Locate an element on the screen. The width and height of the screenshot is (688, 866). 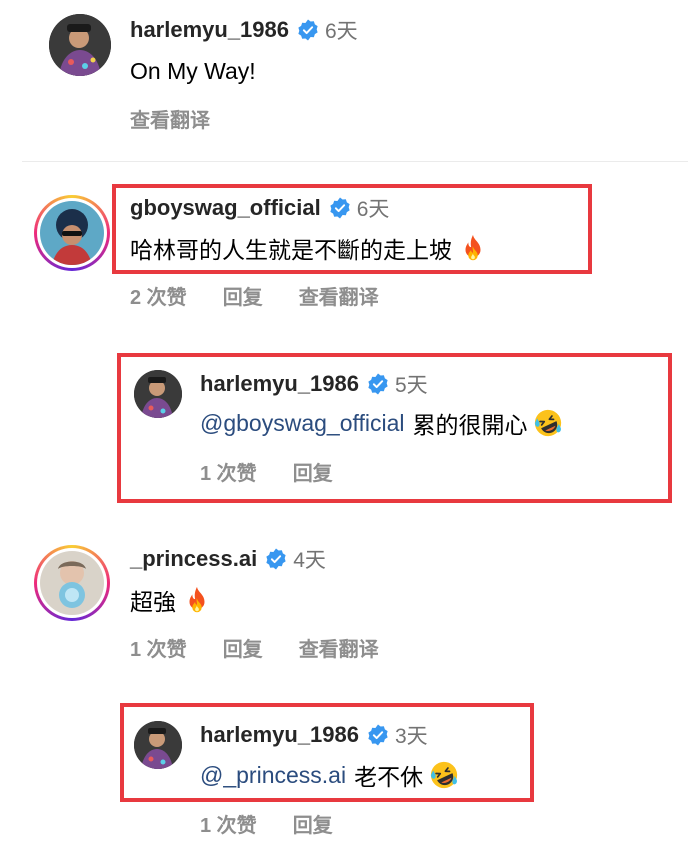
divider is located at coordinates (355, 161).